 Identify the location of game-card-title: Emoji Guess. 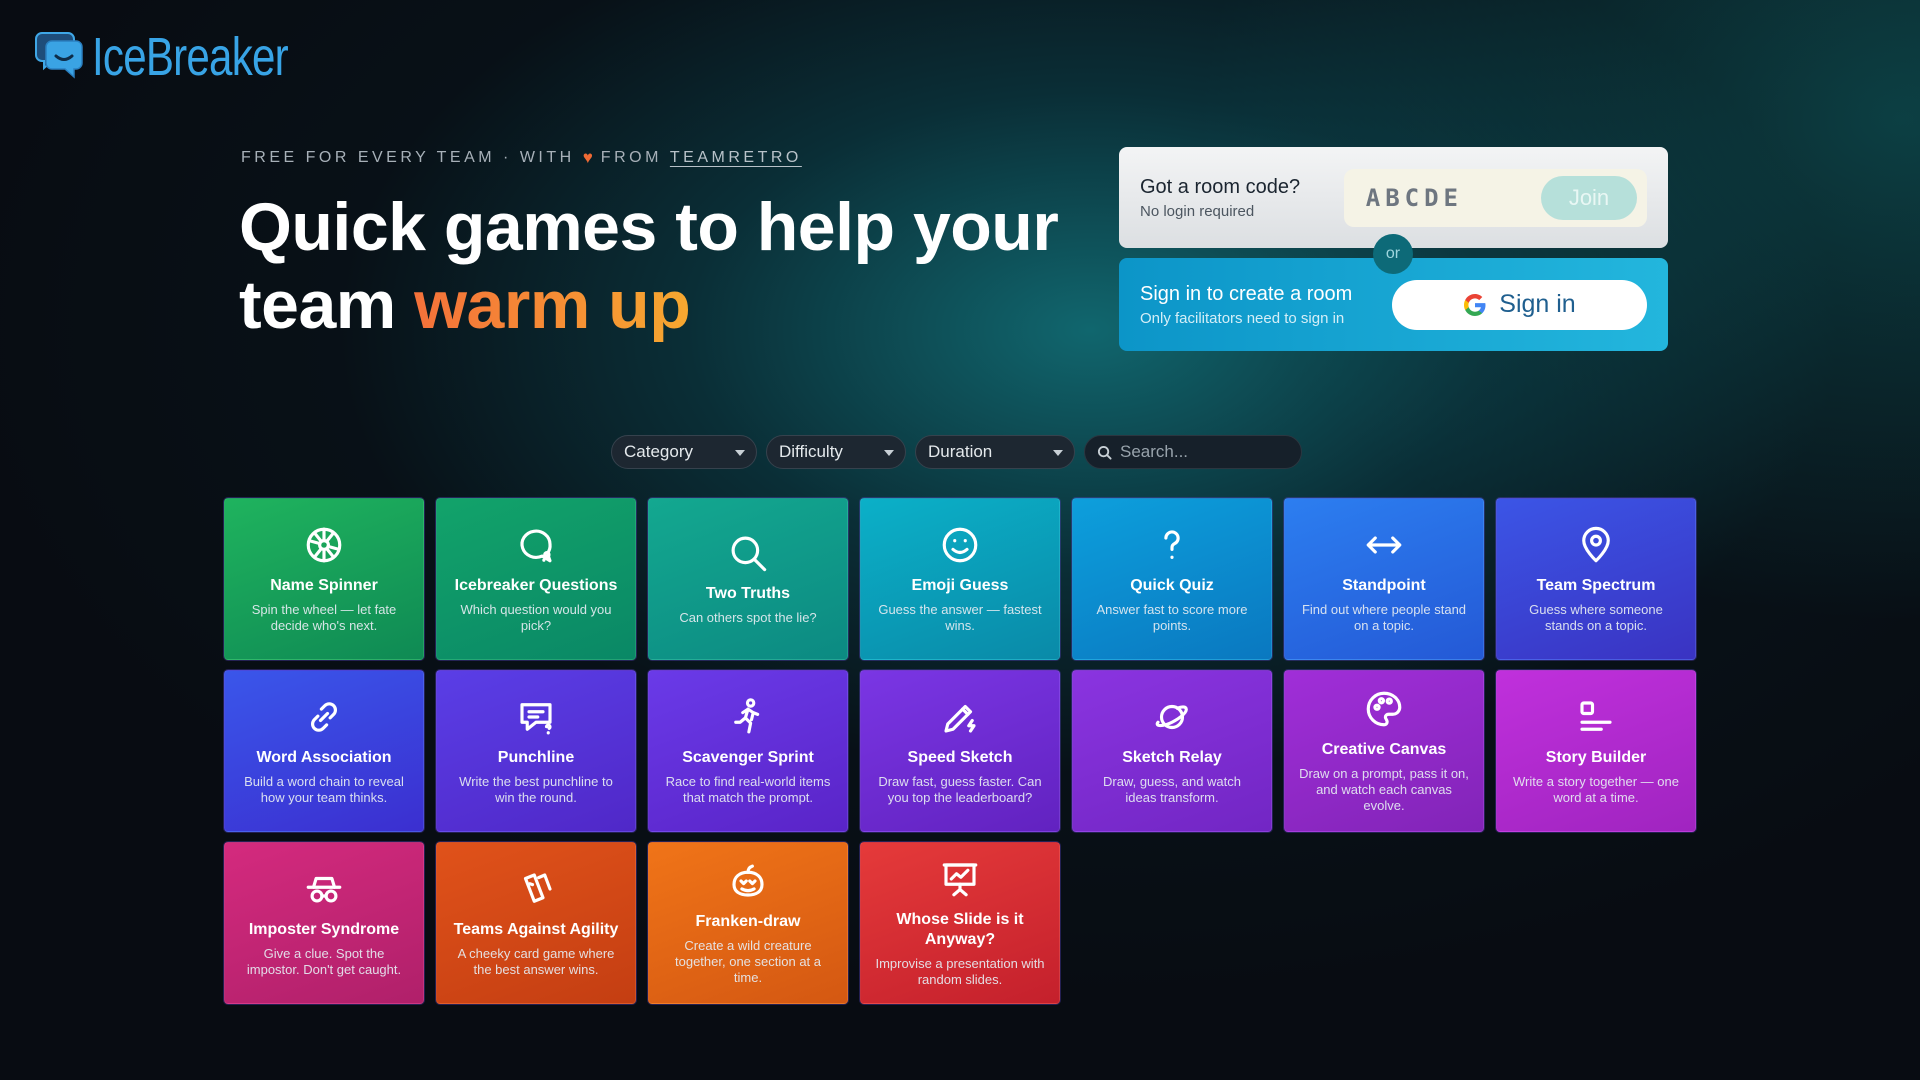
(960, 585).